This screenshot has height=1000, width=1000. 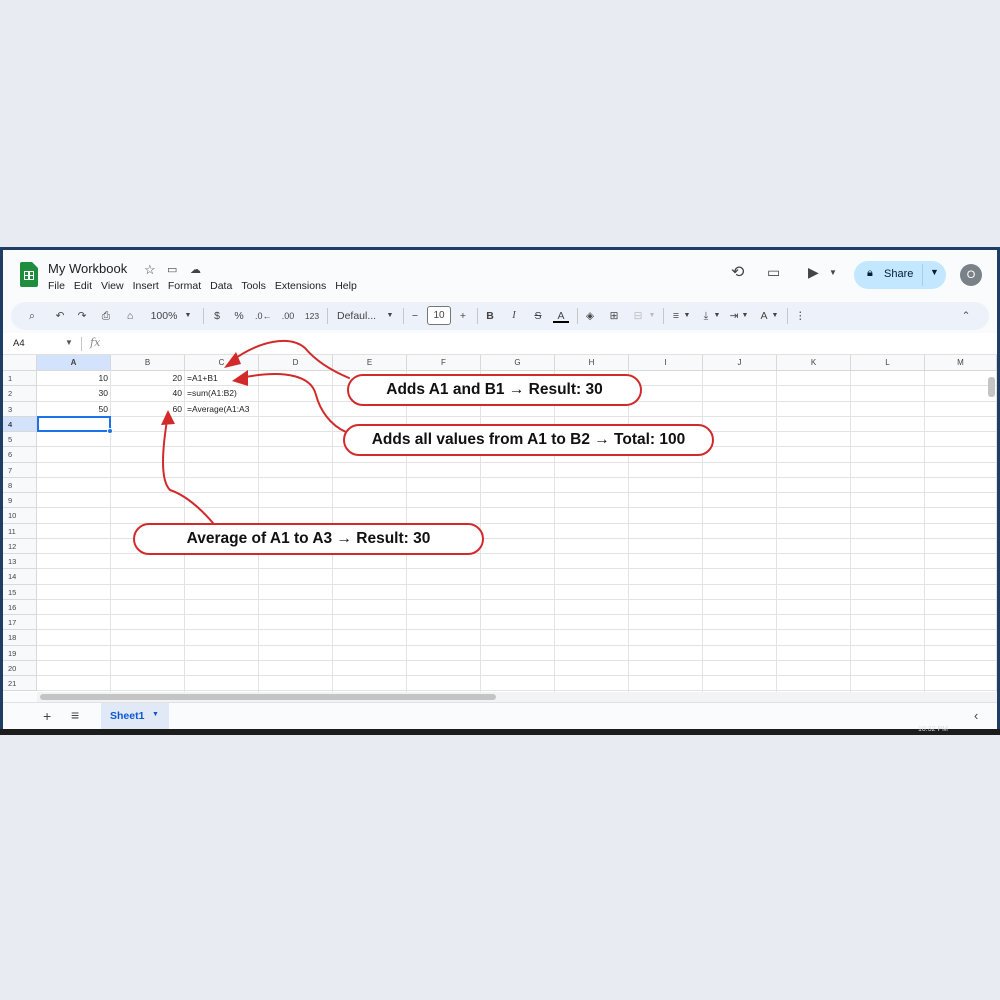 What do you see at coordinates (652, 316) in the screenshot?
I see `merge-caret-icon: ▼` at bounding box center [652, 316].